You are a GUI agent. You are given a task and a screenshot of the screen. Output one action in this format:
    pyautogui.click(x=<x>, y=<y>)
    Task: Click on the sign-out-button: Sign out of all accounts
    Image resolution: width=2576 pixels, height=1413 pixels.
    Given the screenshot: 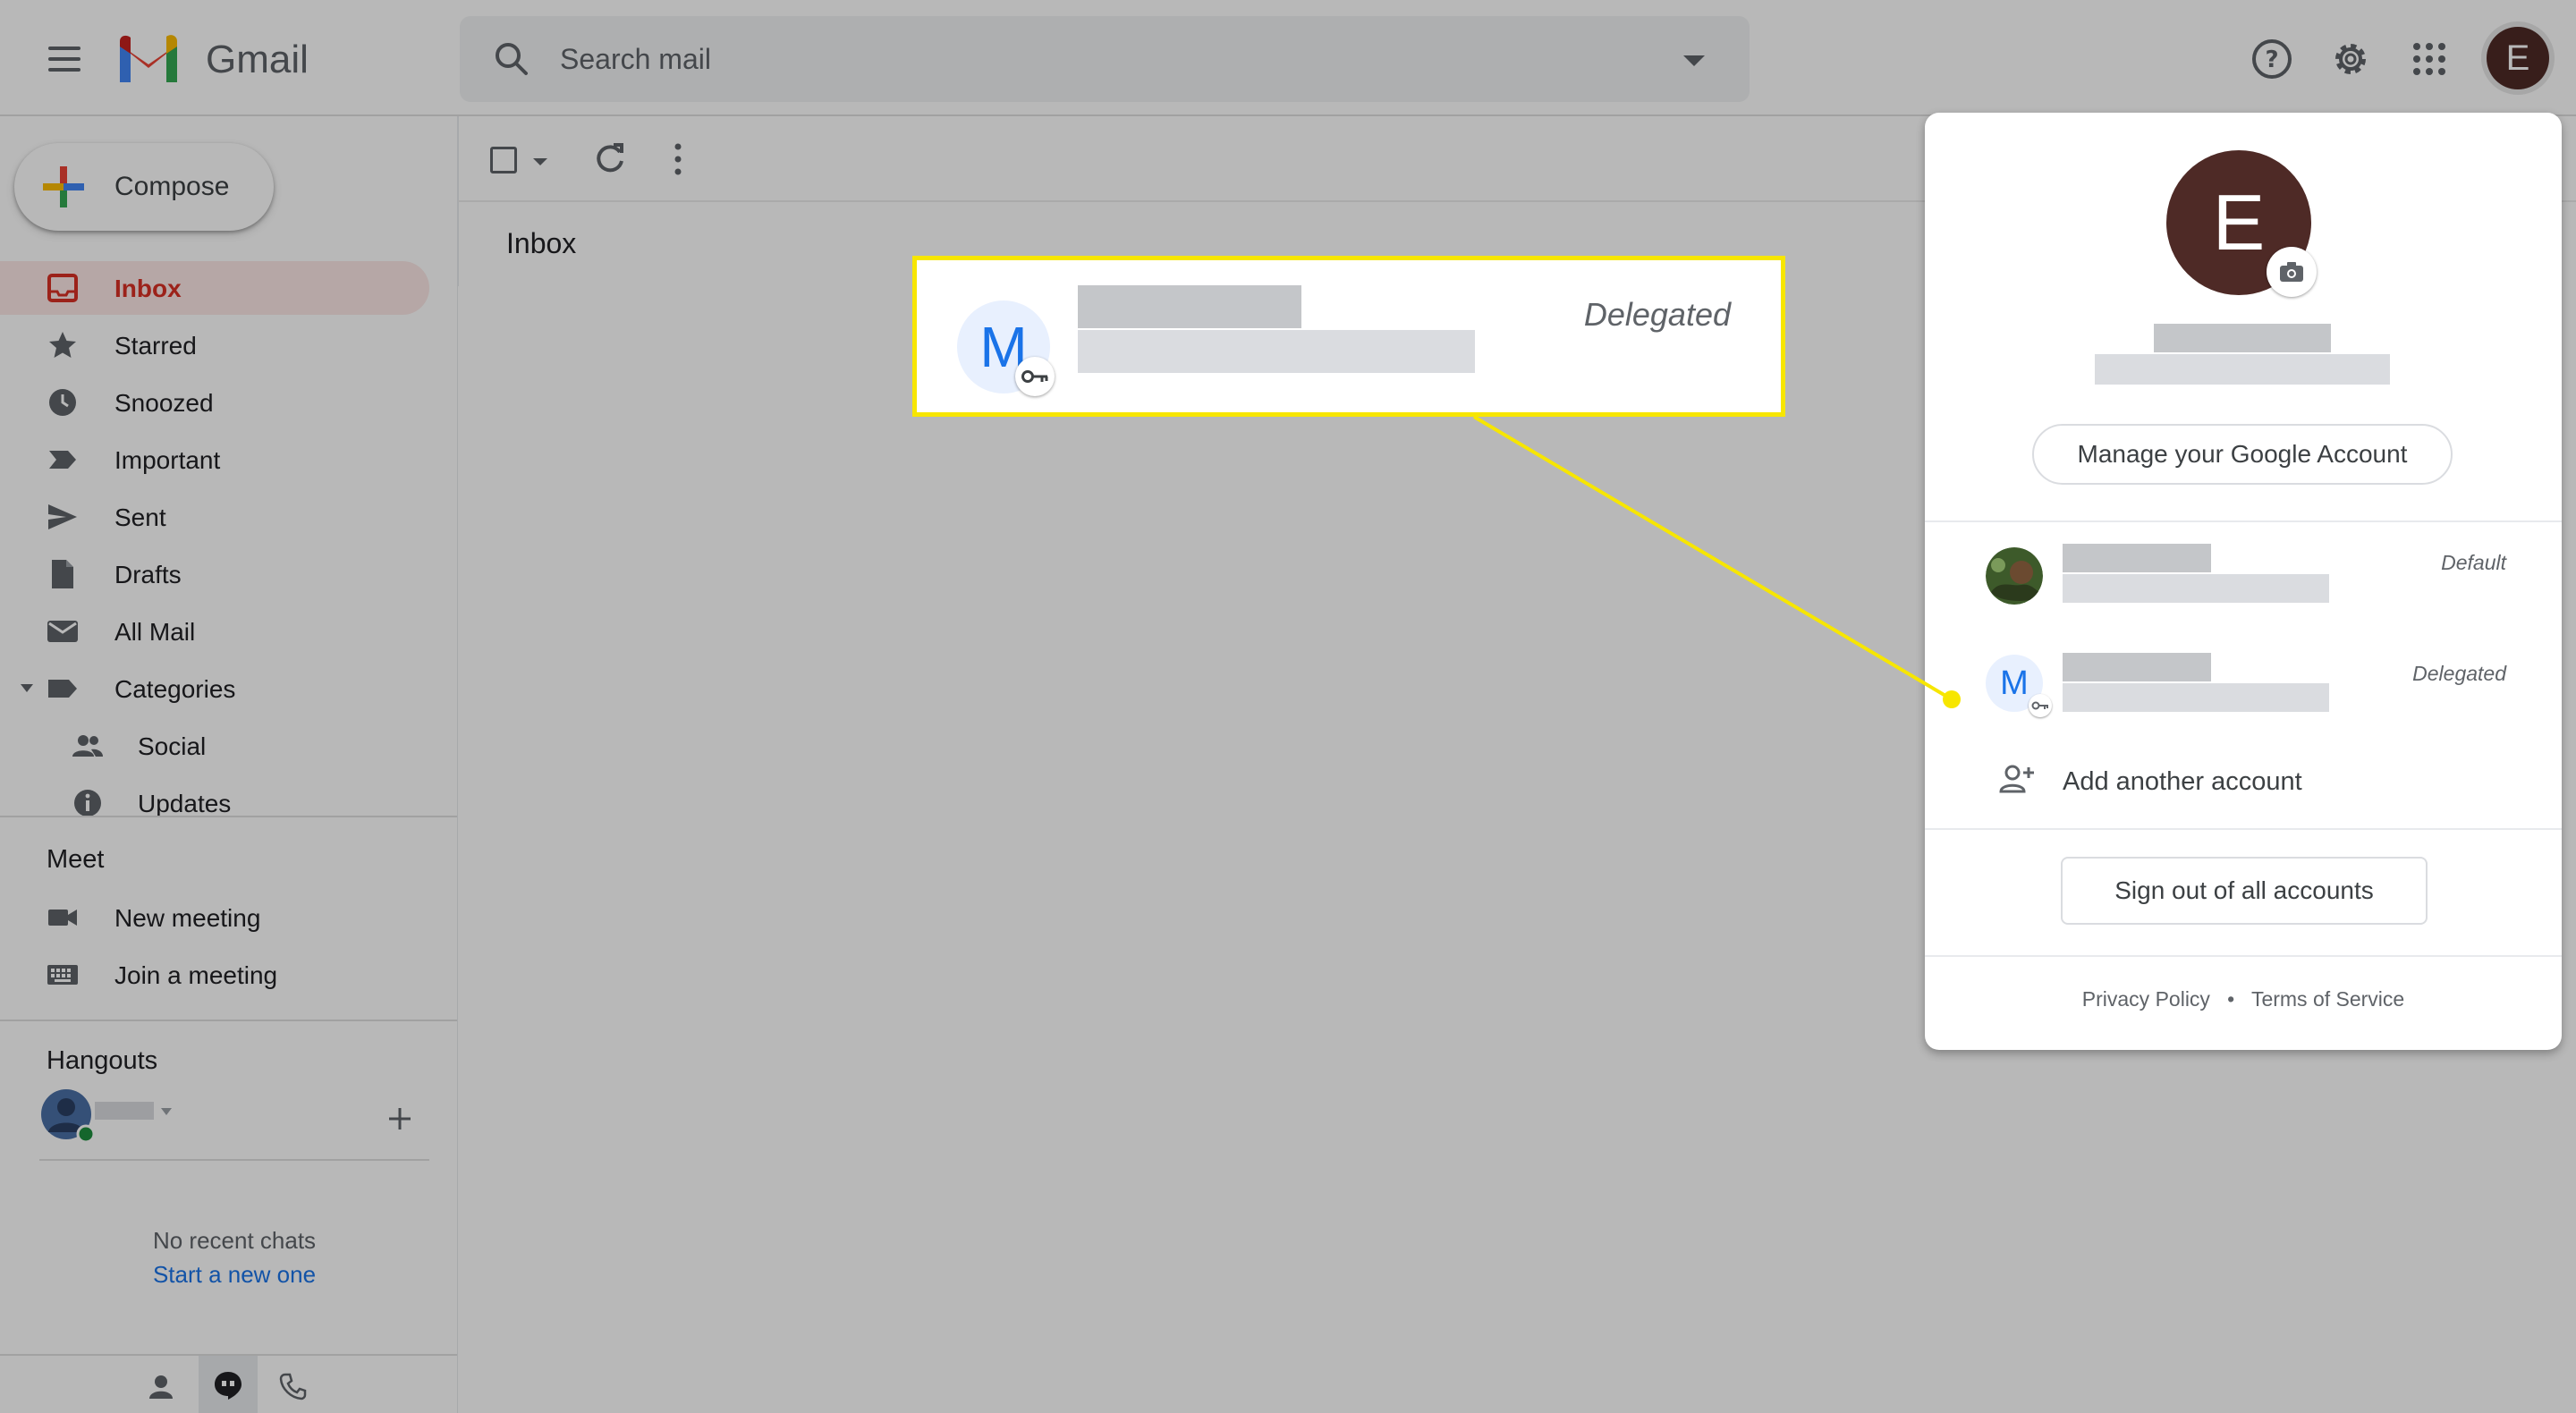 What is the action you would take?
    pyautogui.click(x=2244, y=891)
    